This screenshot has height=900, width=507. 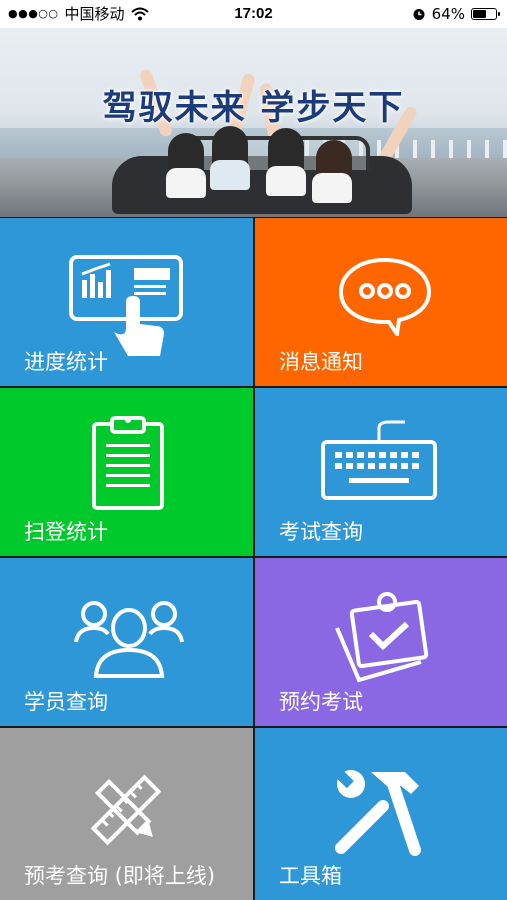 What do you see at coordinates (448, 14) in the screenshot?
I see `battery-percentage: 64%` at bounding box center [448, 14].